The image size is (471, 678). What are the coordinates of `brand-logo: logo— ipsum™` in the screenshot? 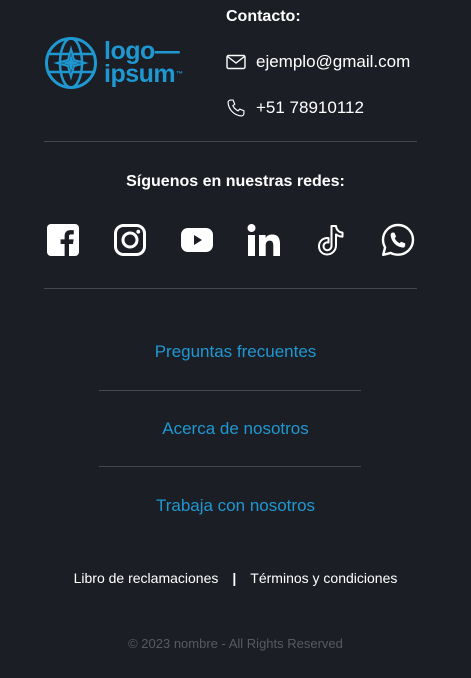 It's located at (114, 63).